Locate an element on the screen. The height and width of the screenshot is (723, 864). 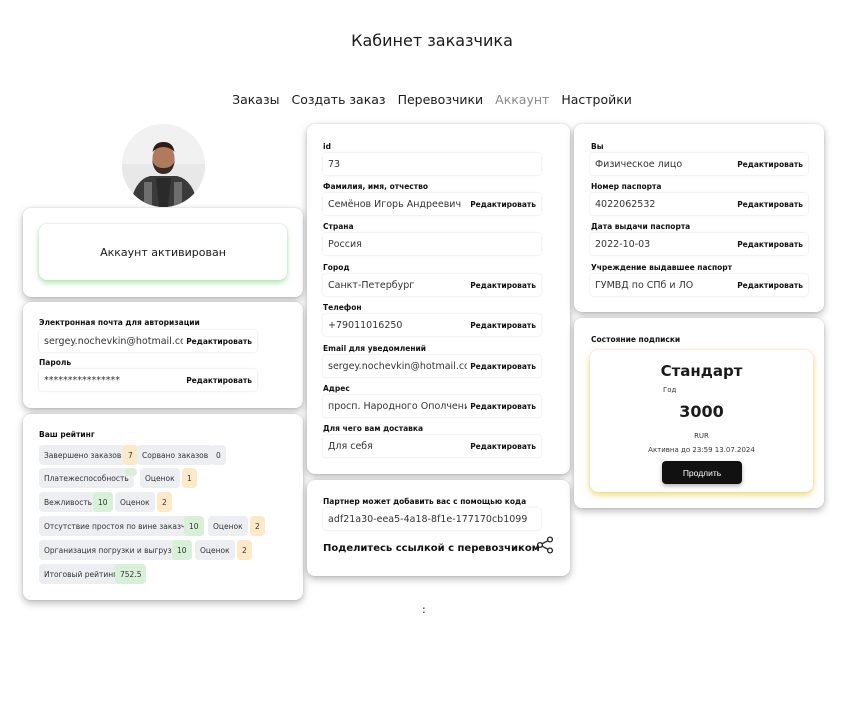
passport-date-label: Дата выдачи паспорта is located at coordinates (641, 226).